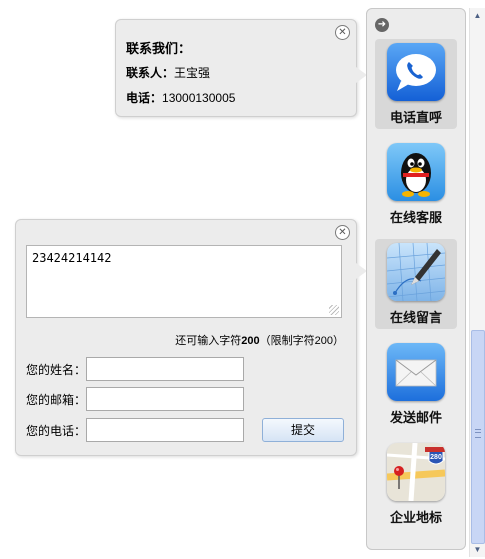 This screenshot has height=559, width=485. What do you see at coordinates (416, 372) in the screenshot?
I see `mail-envelope-icon` at bounding box center [416, 372].